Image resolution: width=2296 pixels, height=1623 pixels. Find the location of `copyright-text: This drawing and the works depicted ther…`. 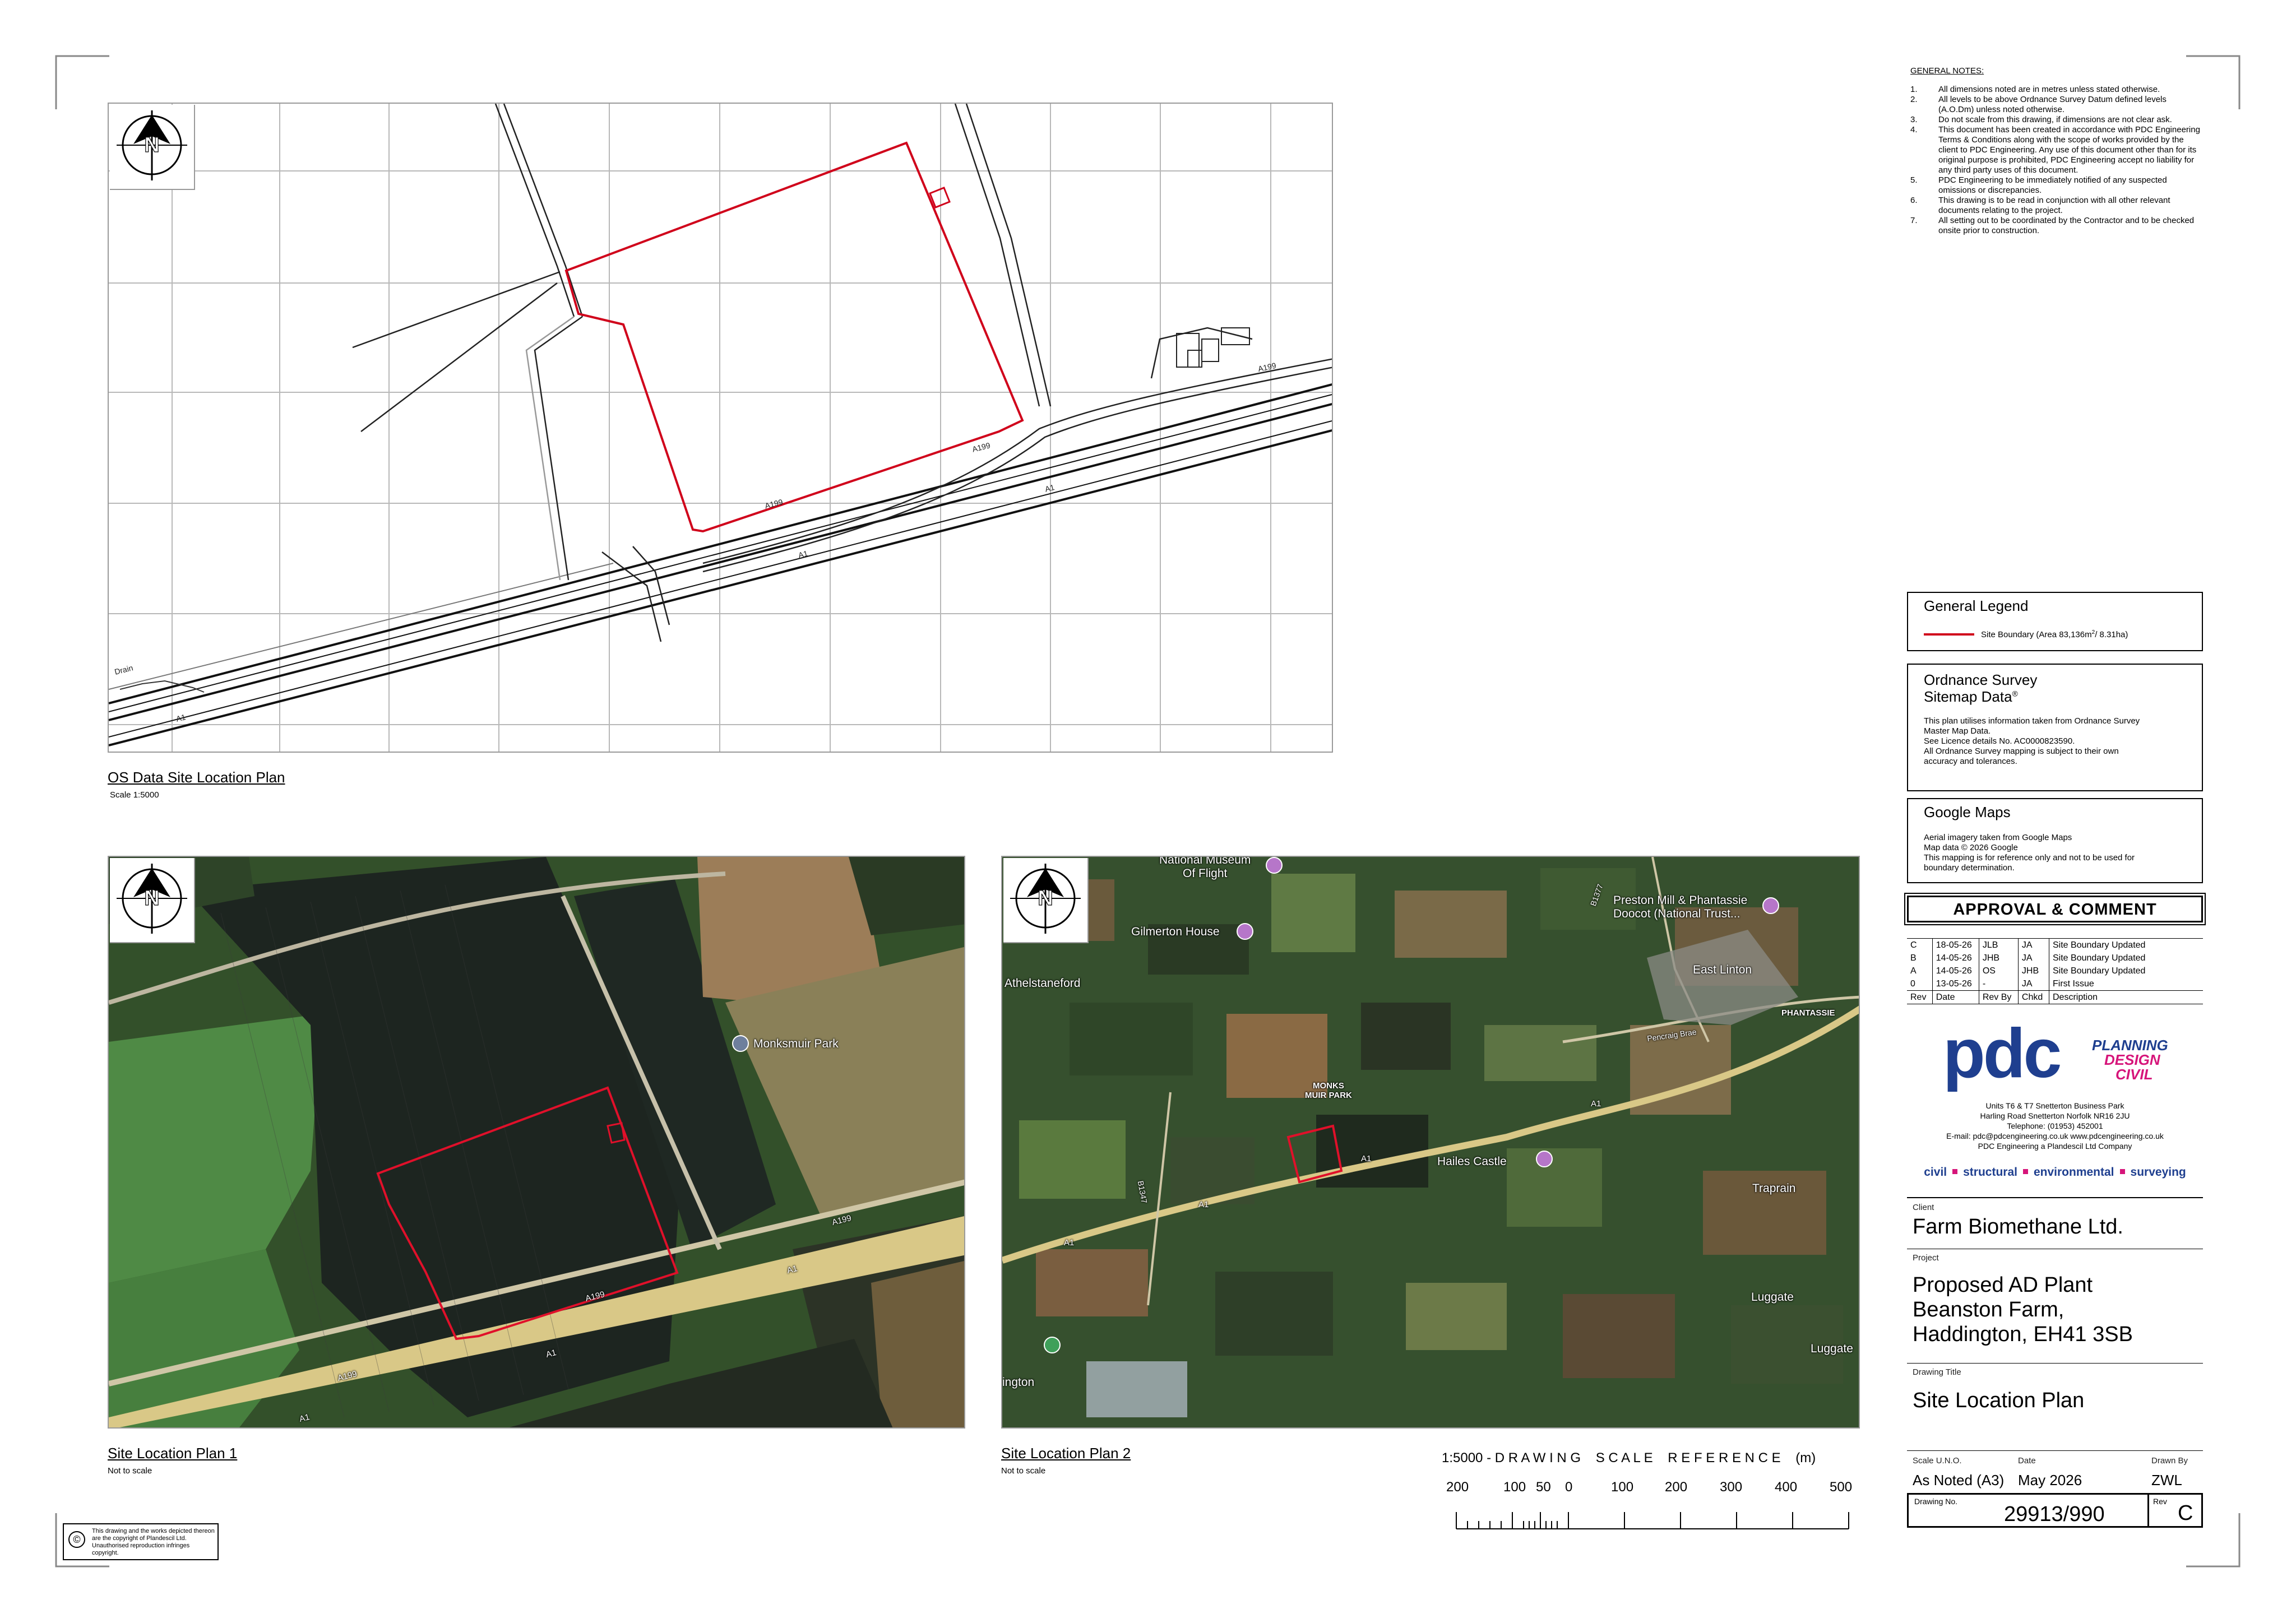

copyright-text: This drawing and the works depicted ther… is located at coordinates (153, 1542).